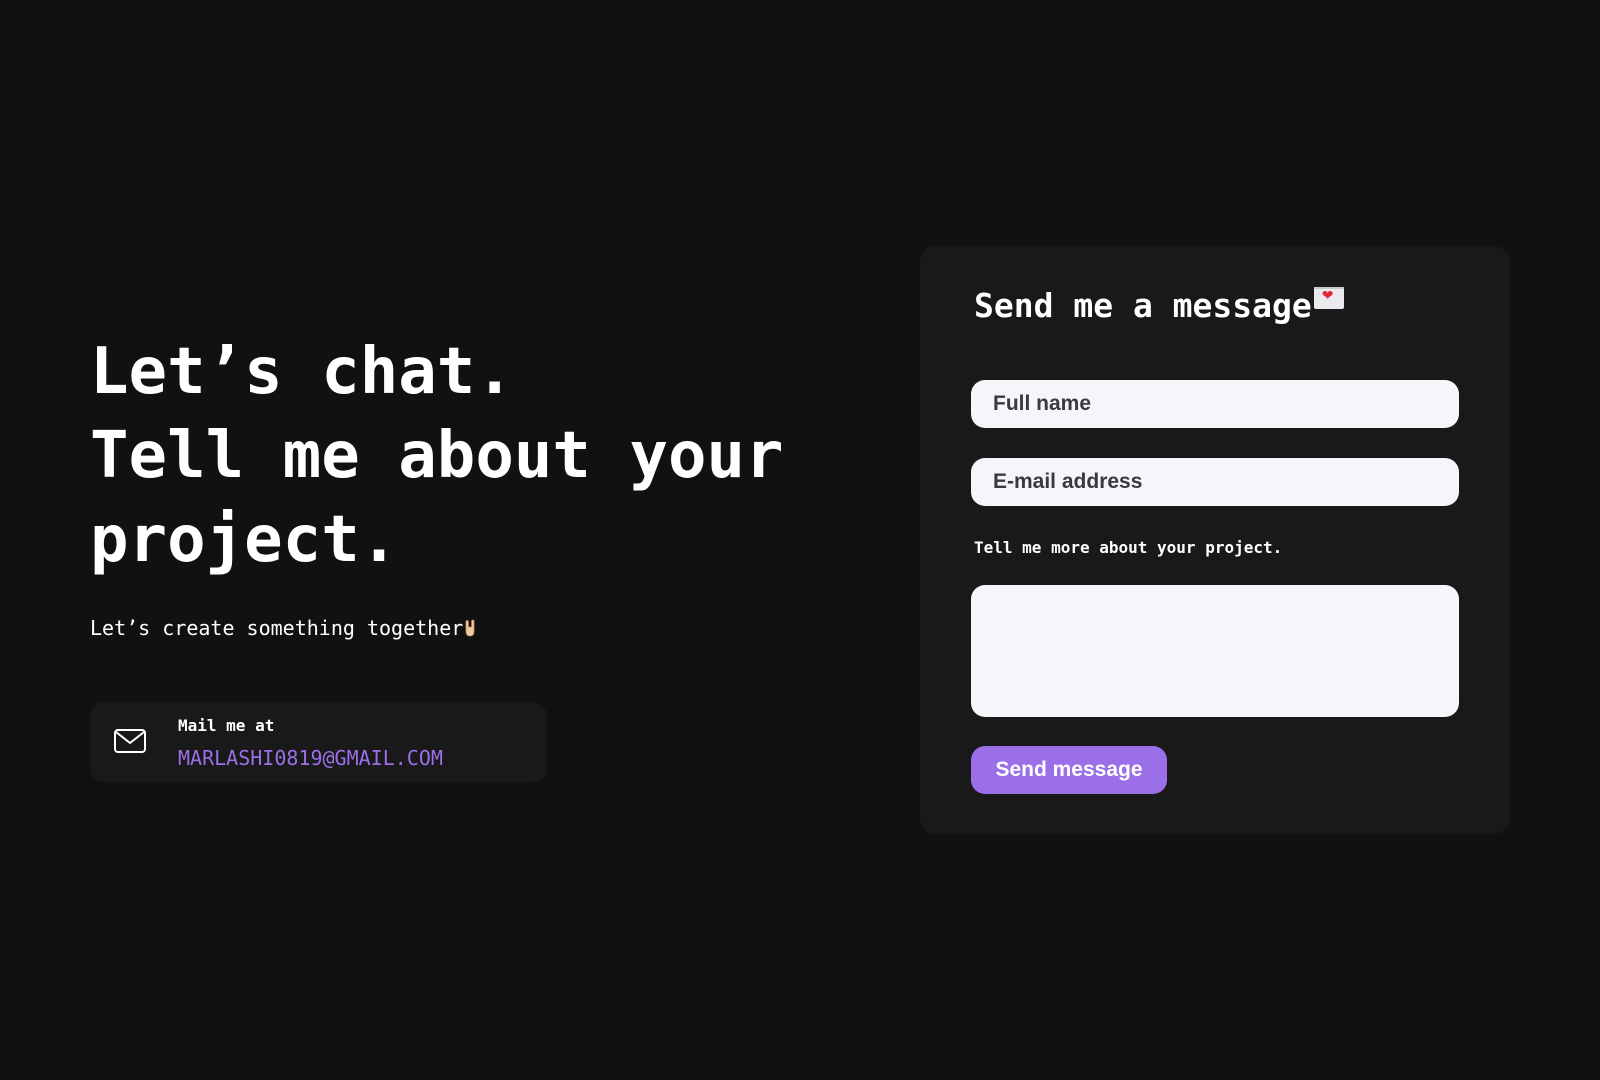  What do you see at coordinates (1128, 547) in the screenshot?
I see `message-label: Tell me more about your project.` at bounding box center [1128, 547].